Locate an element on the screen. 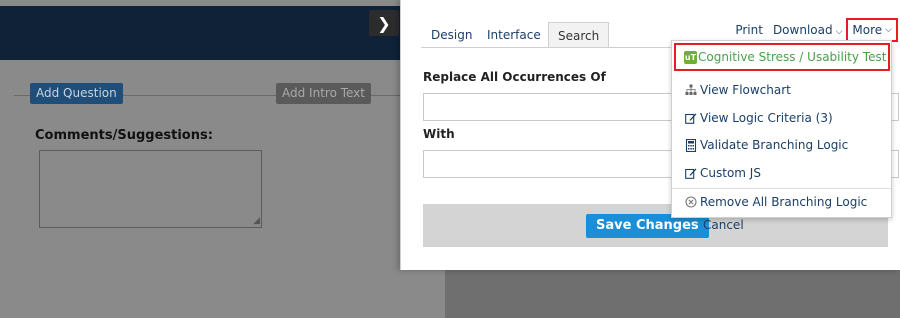  usability-badge-icon: uT is located at coordinates (690, 57).